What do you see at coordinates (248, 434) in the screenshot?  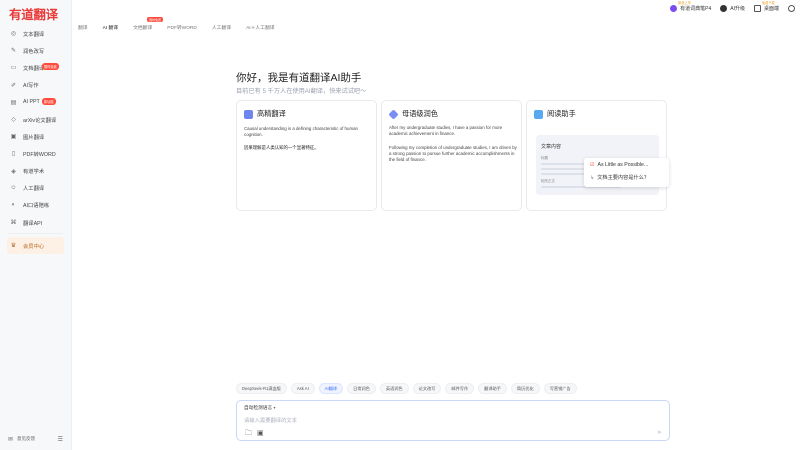 I see `folder-icon: 🗀` at bounding box center [248, 434].